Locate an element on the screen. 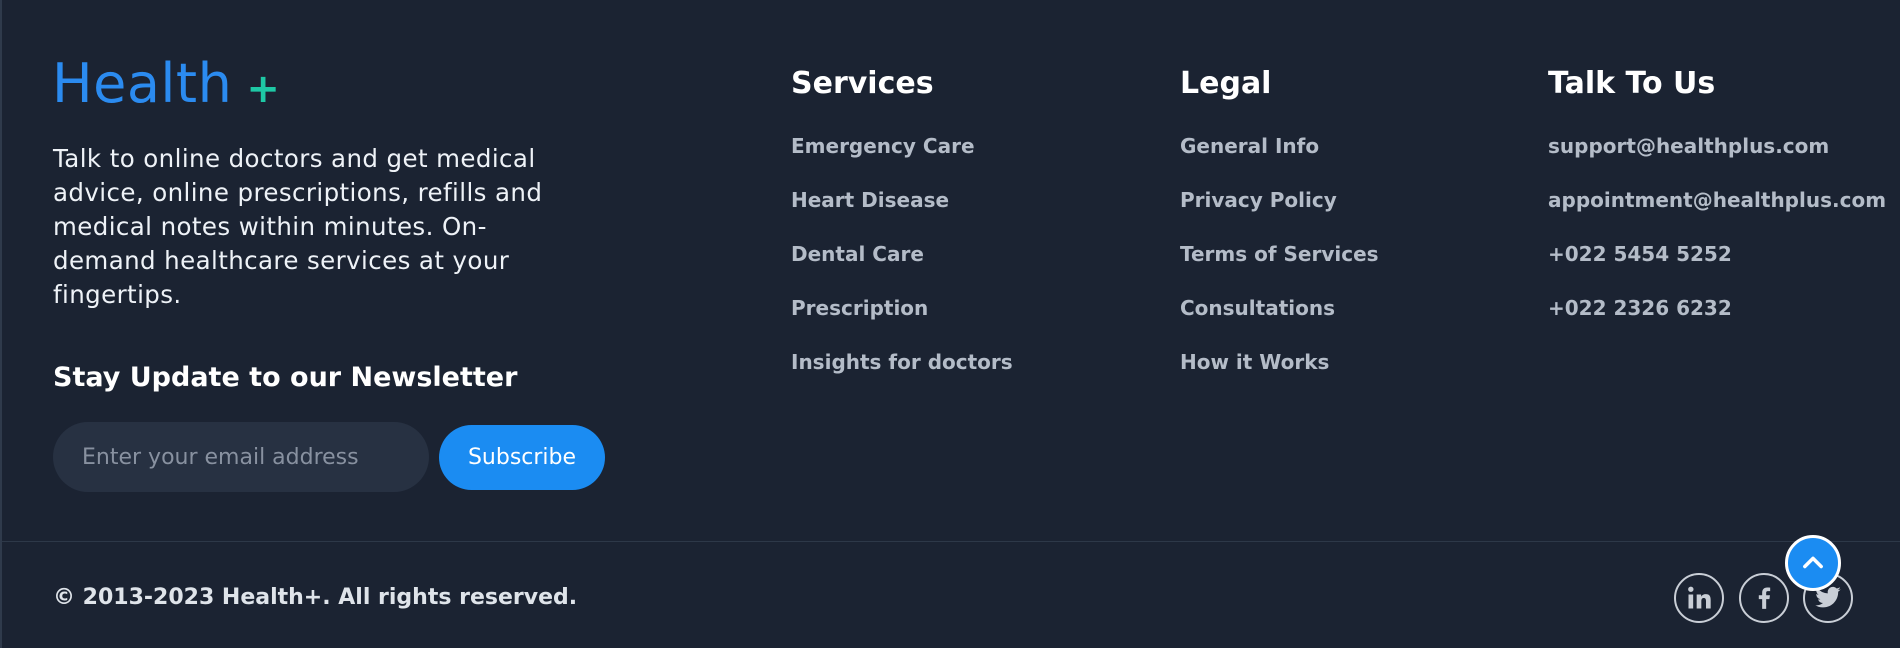 The height and width of the screenshot is (648, 1900). legal-item: Consultations is located at coordinates (1279, 323).